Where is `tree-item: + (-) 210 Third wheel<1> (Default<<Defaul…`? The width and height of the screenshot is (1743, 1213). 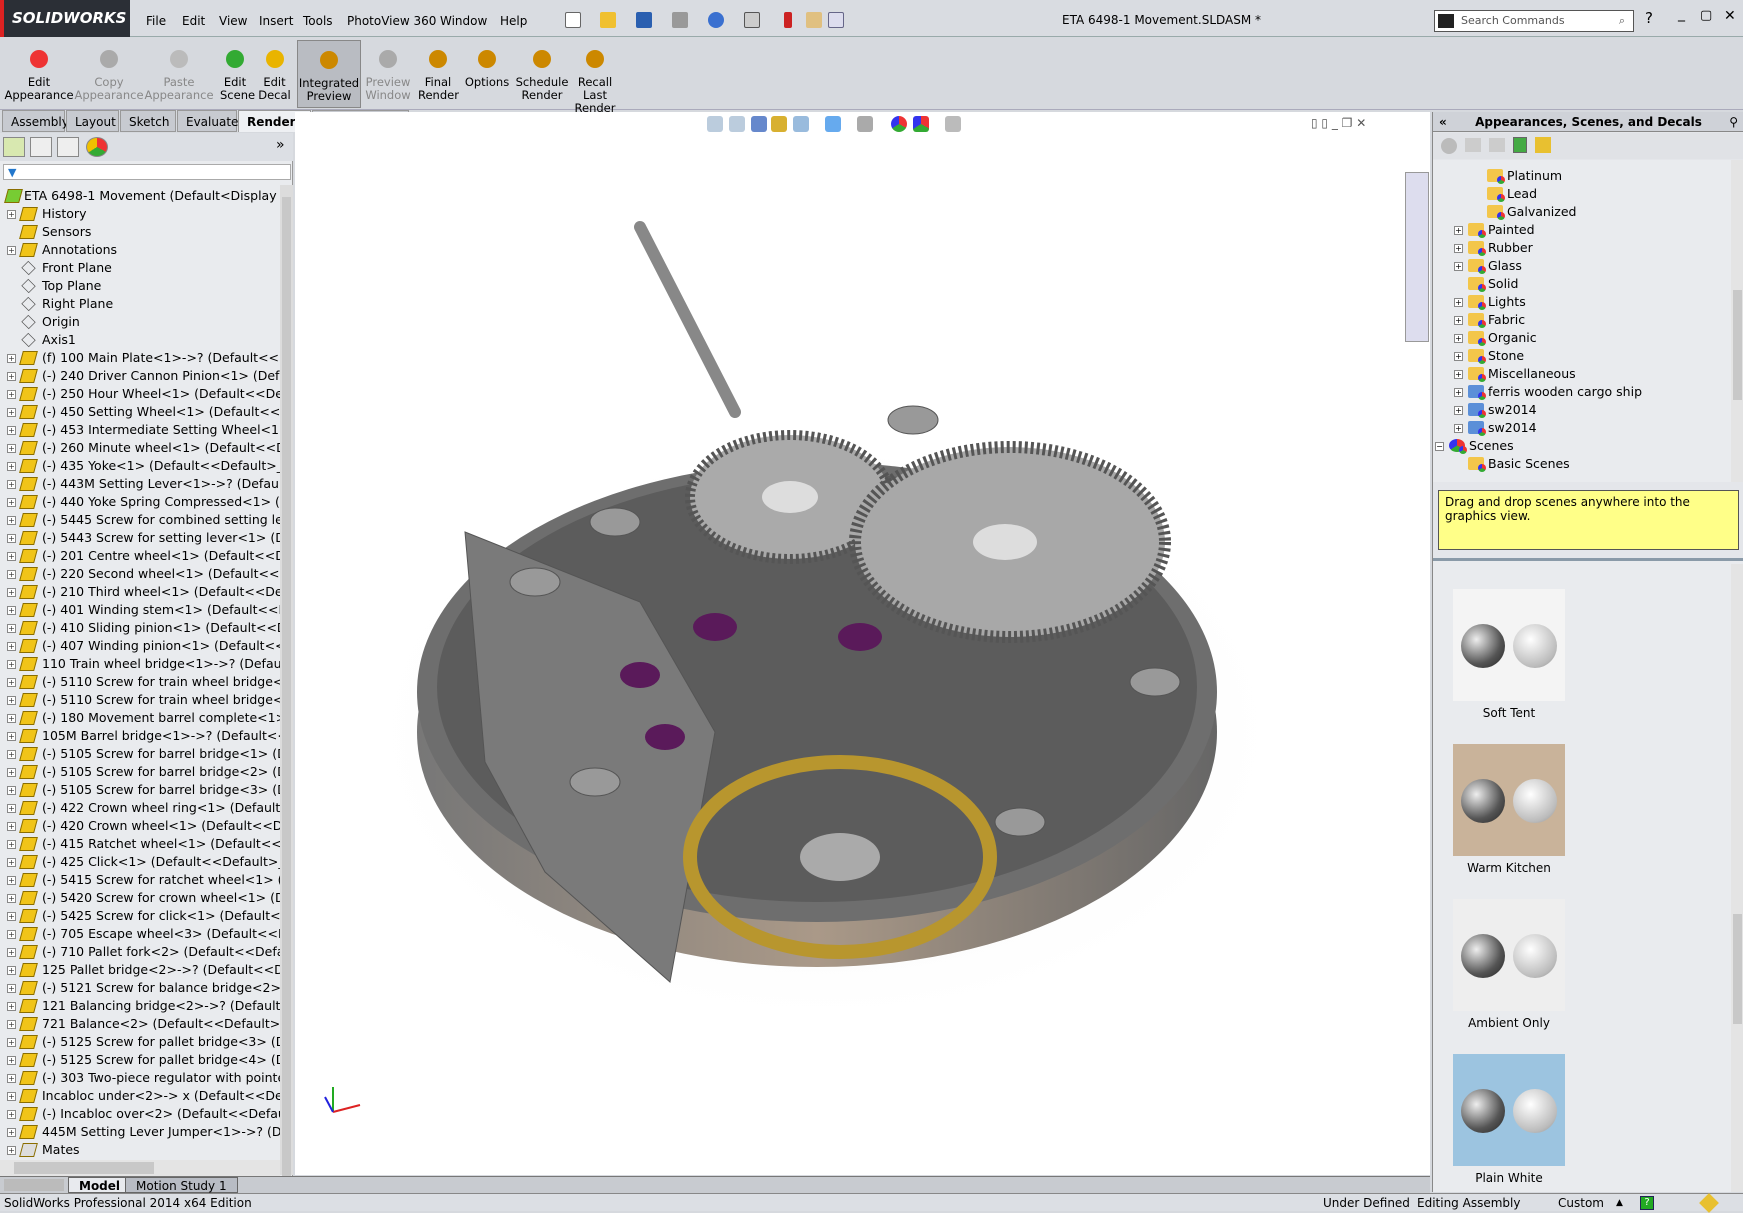
tree-item: + (-) 210 Third wheel<1> (Default<<Defaul… is located at coordinates (140, 592).